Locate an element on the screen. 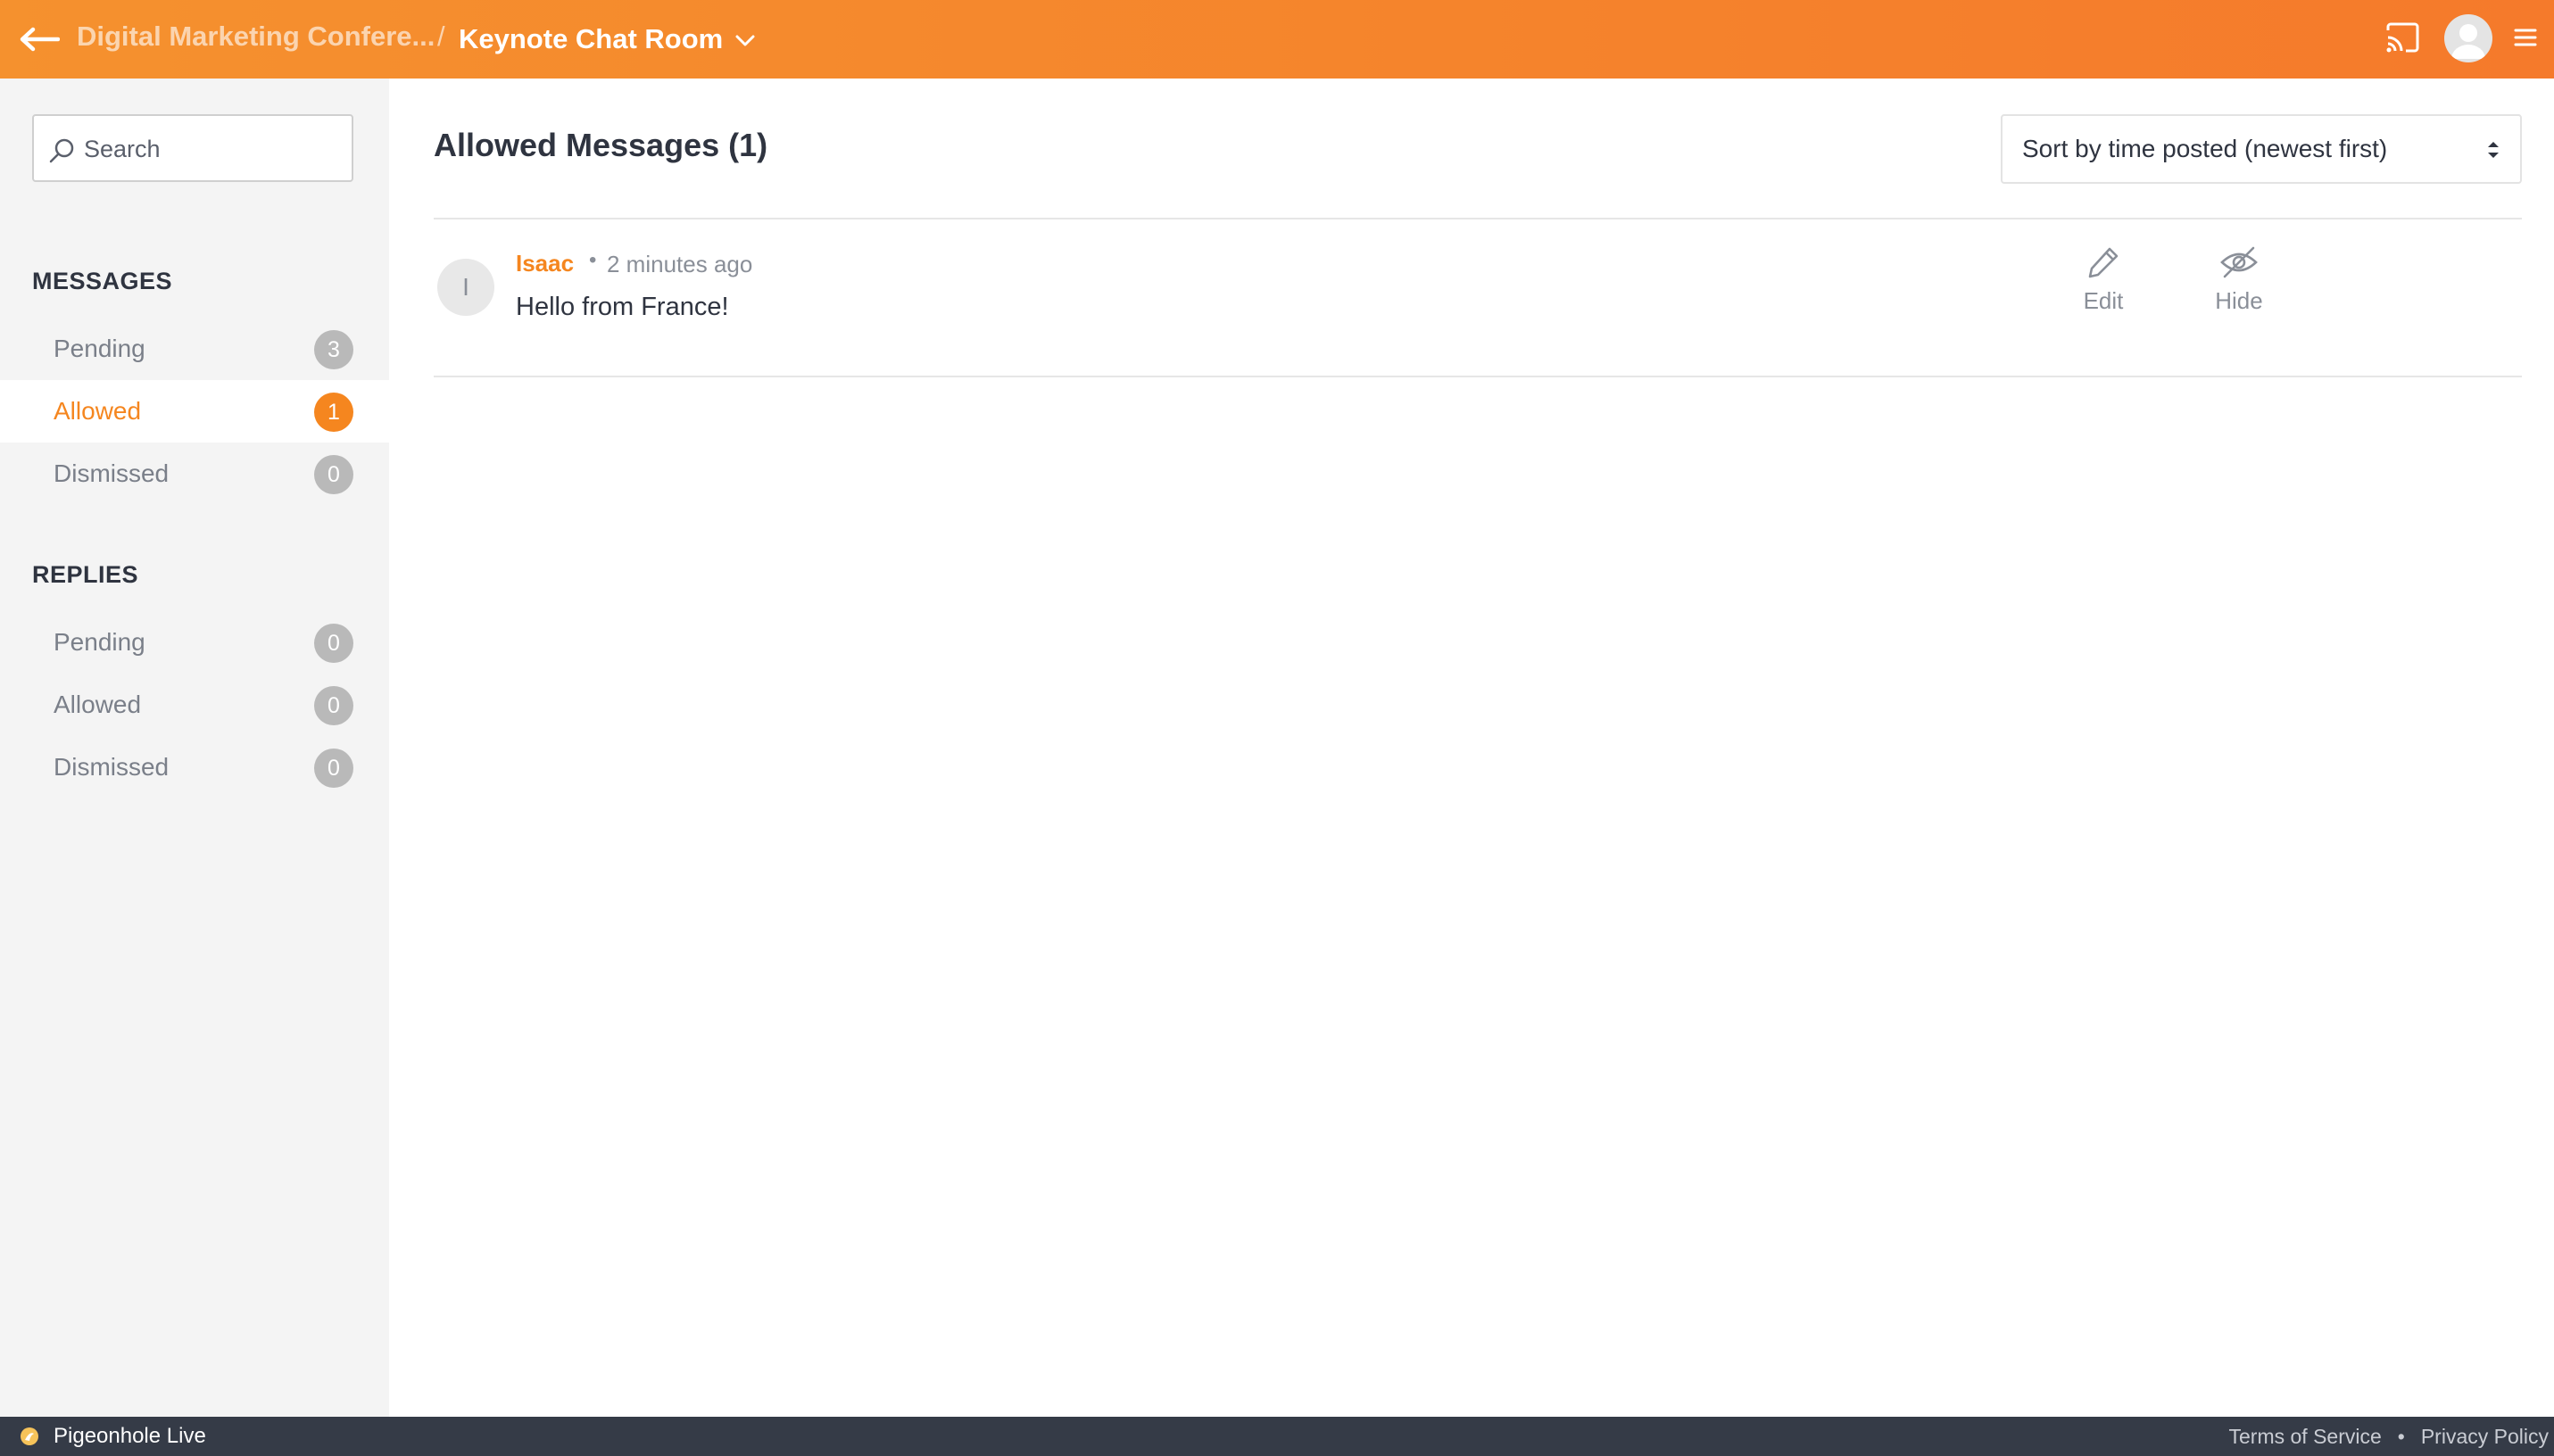 Image resolution: width=2554 pixels, height=1456 pixels. privacy-link: Privacy Policy is located at coordinates (2485, 1436).